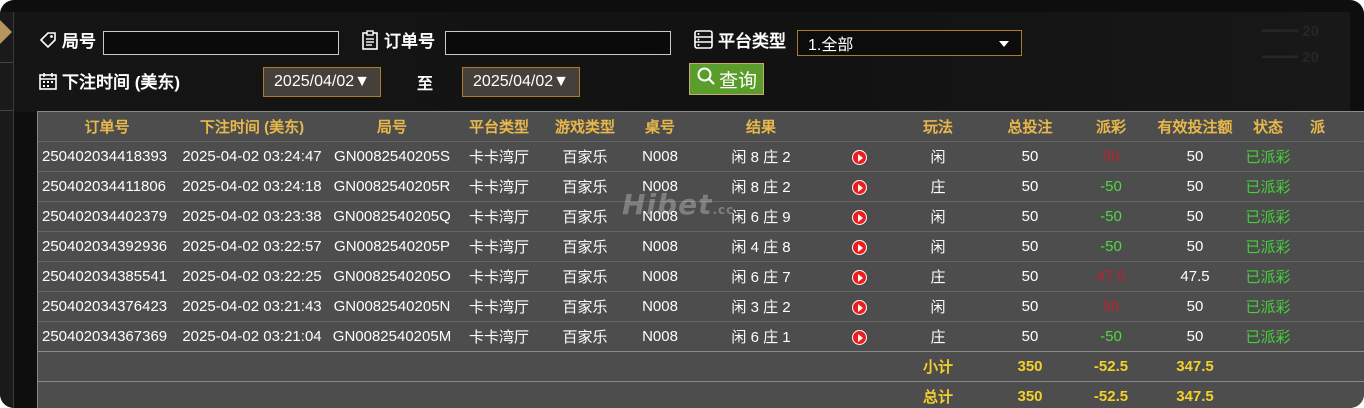 The height and width of the screenshot is (408, 1364). I want to click on result-cell: 闲 4 庄 8, so click(761, 246).